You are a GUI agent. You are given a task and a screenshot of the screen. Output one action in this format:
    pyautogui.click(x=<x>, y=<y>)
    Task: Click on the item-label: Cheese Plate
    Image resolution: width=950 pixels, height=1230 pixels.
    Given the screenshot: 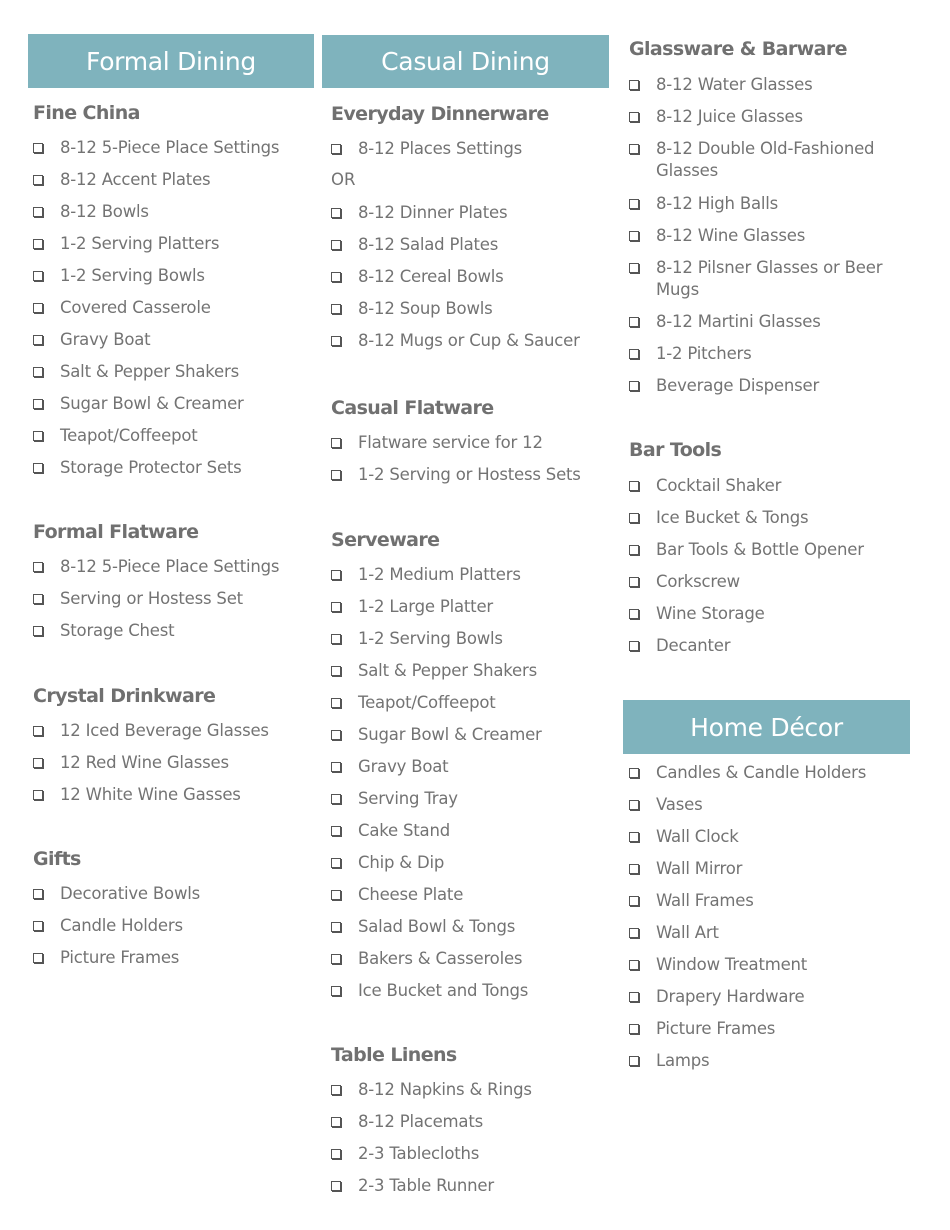 What is the action you would take?
    pyautogui.click(x=411, y=894)
    